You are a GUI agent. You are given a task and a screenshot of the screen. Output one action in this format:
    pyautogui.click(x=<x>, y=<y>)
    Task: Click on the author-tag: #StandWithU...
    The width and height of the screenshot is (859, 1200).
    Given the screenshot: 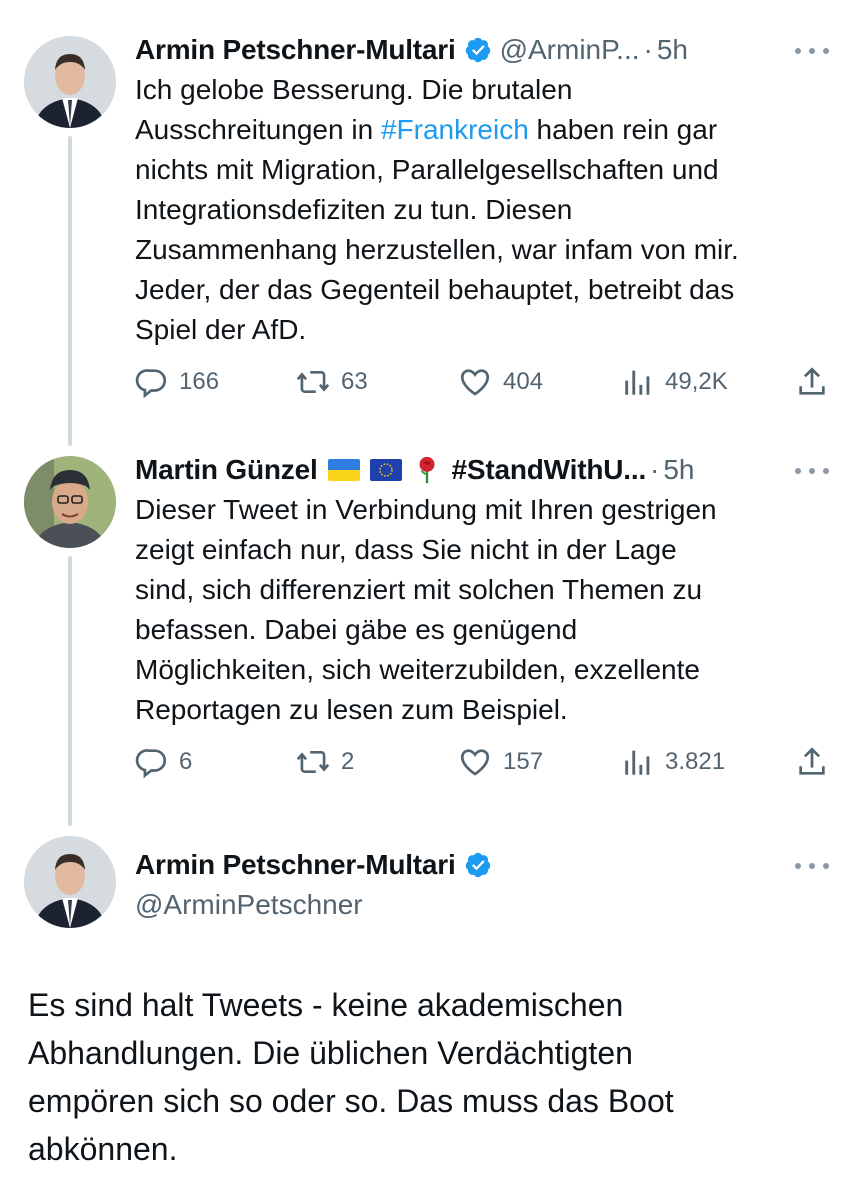 What is the action you would take?
    pyautogui.click(x=549, y=470)
    